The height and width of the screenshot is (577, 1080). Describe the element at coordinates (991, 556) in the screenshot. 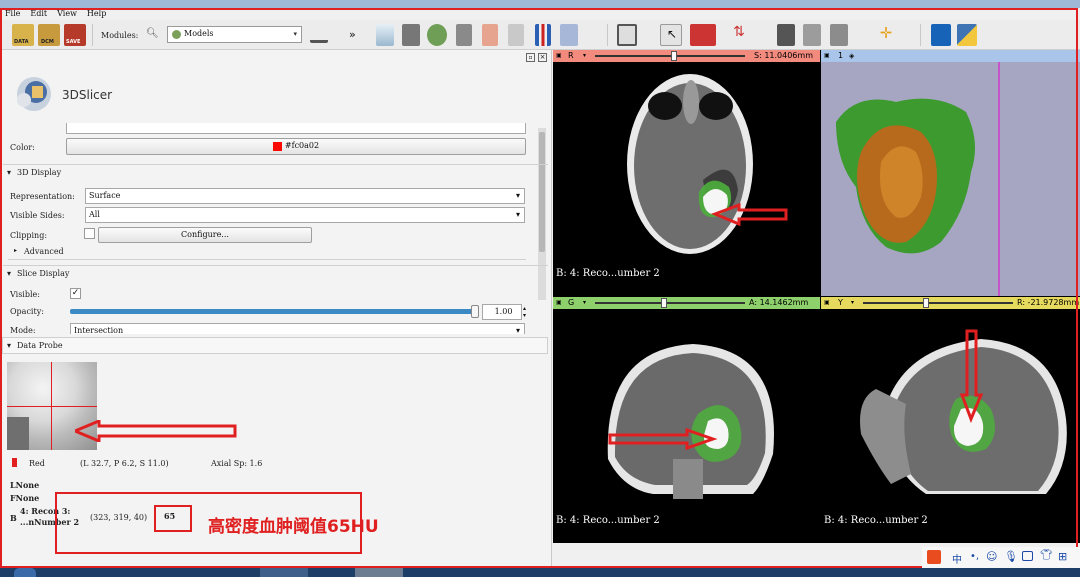

I see `emoji-icon: ☺` at that location.